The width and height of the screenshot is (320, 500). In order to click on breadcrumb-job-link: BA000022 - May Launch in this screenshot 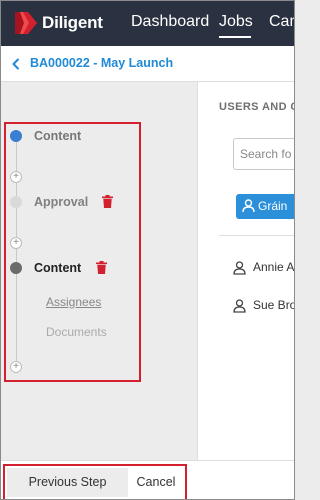, I will do `click(101, 63)`.